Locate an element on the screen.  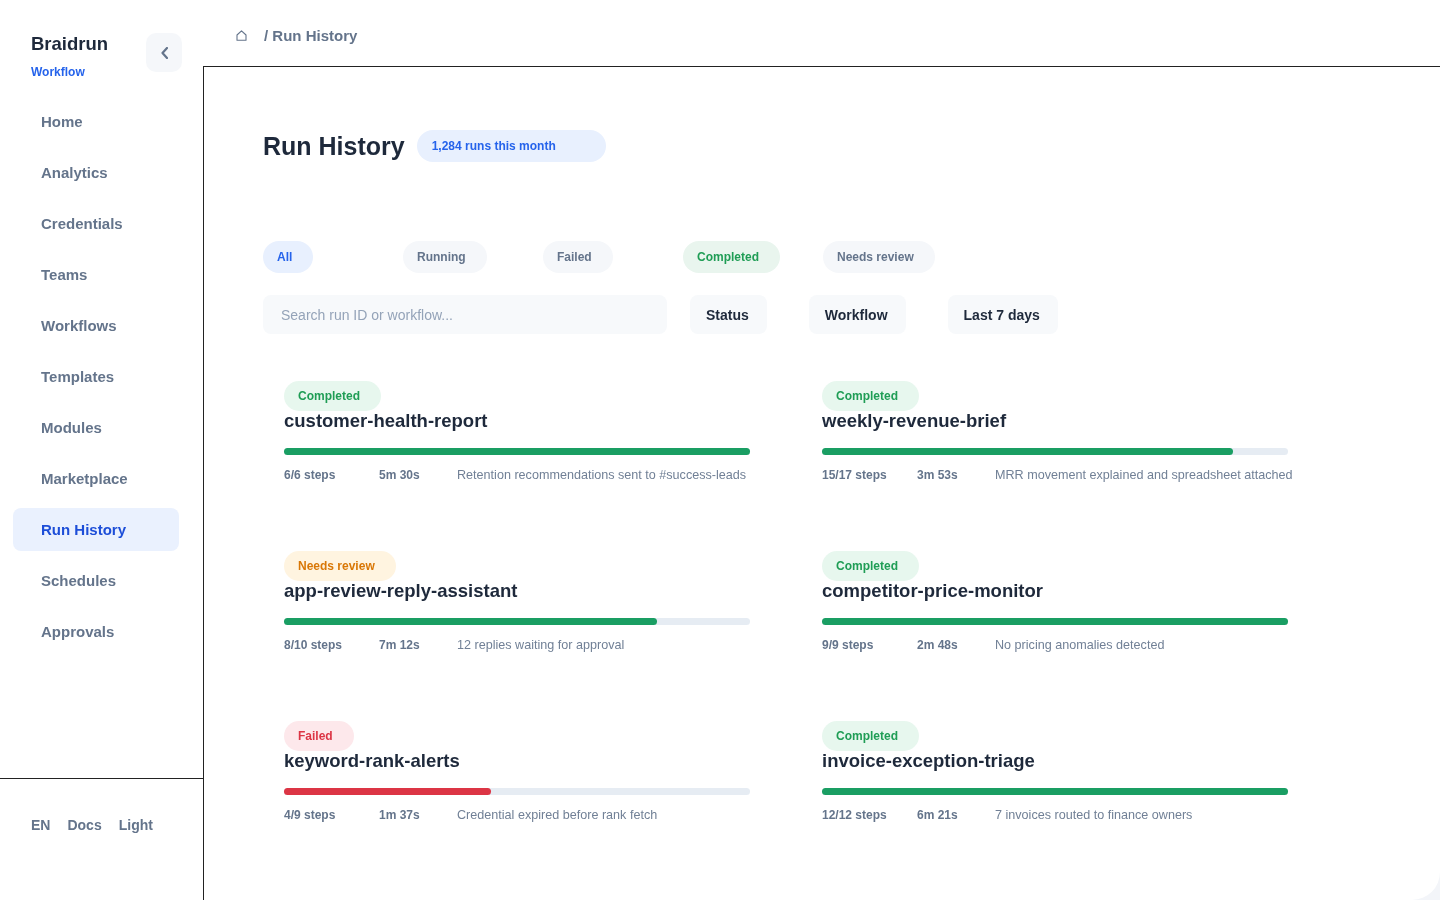
run-name: app-review-reply-assistant is located at coordinates (401, 591).